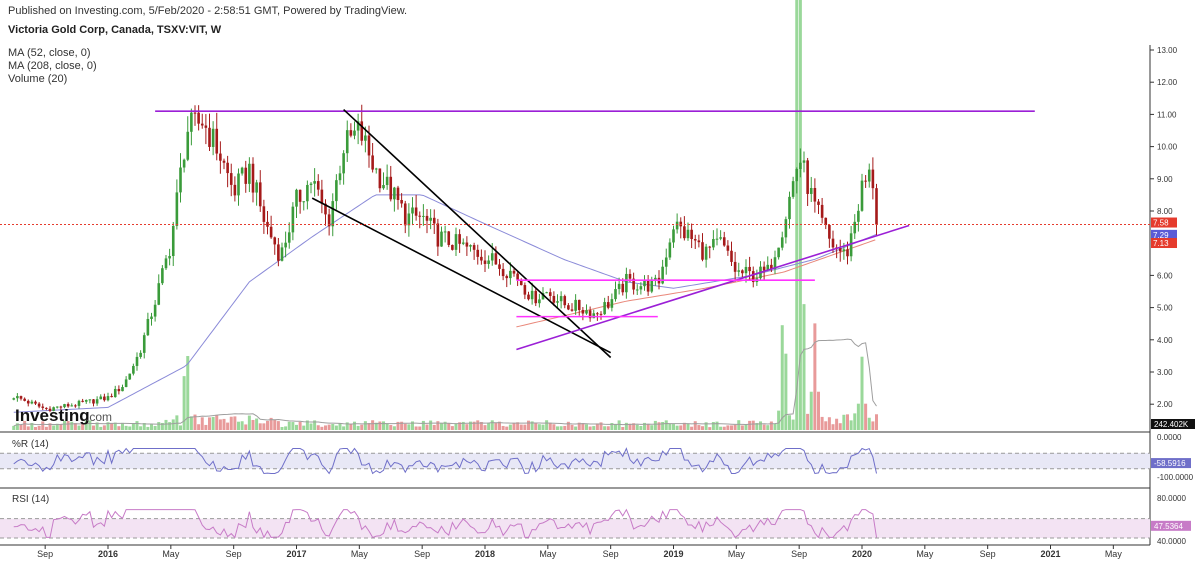 The height and width of the screenshot is (563, 1200). I want to click on volume-last-tag: 242.402K, so click(1173, 424).